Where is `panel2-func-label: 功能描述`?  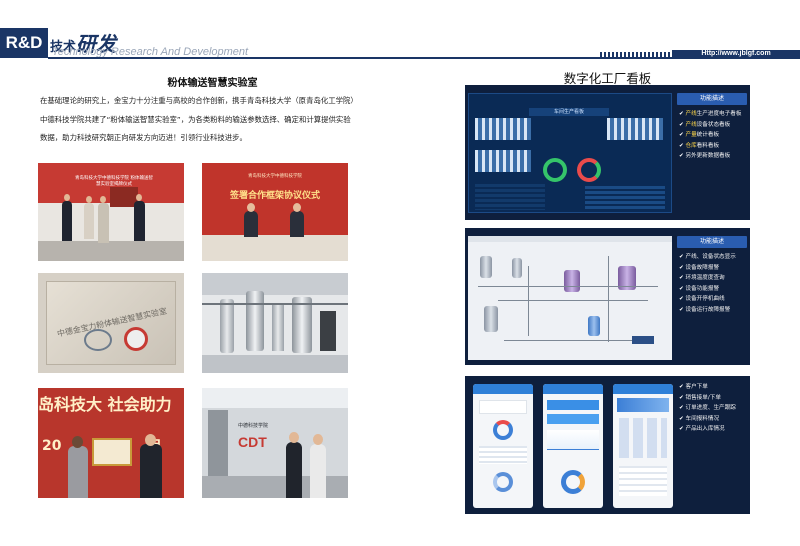 panel2-func-label: 功能描述 is located at coordinates (712, 242).